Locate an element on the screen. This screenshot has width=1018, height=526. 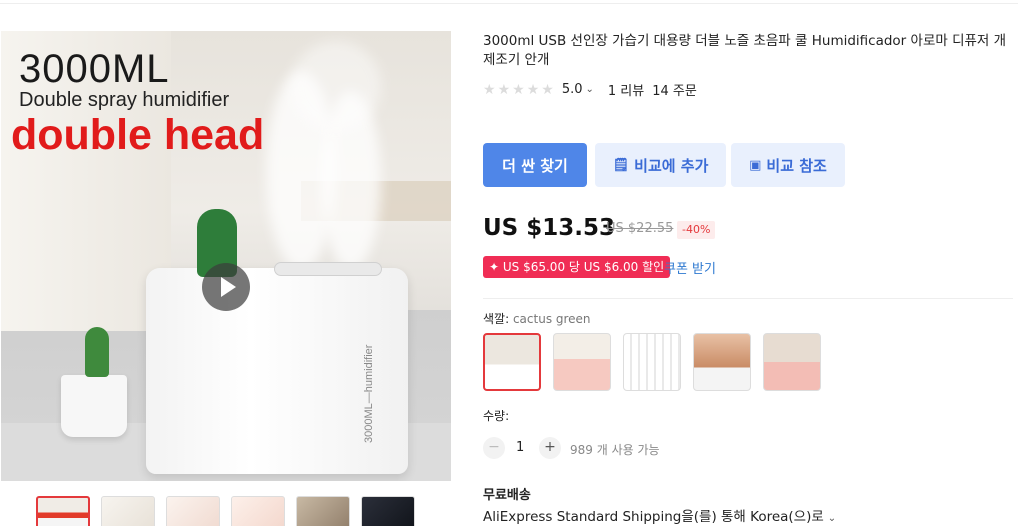
original-price: US $22.55 is located at coordinates (640, 228).